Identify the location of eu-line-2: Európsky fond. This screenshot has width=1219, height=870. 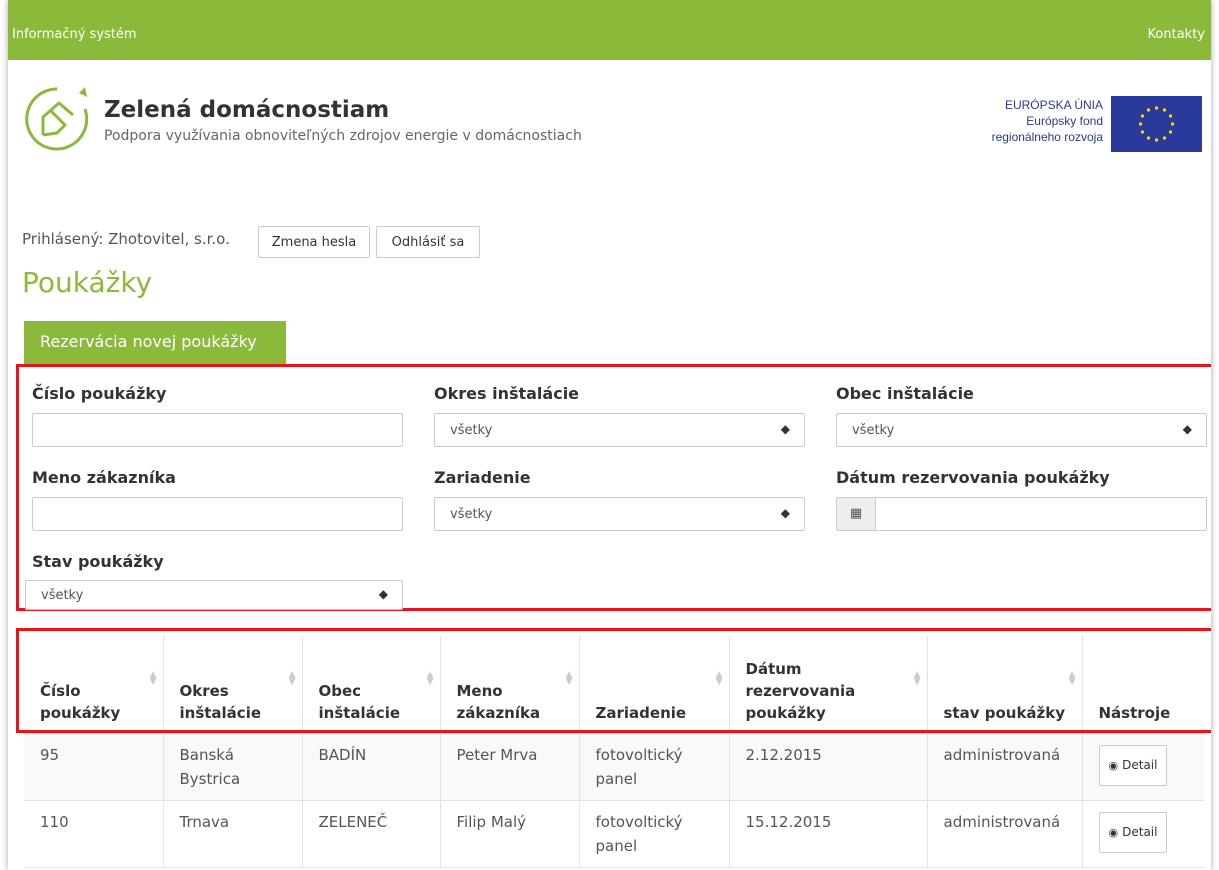
(1064, 121).